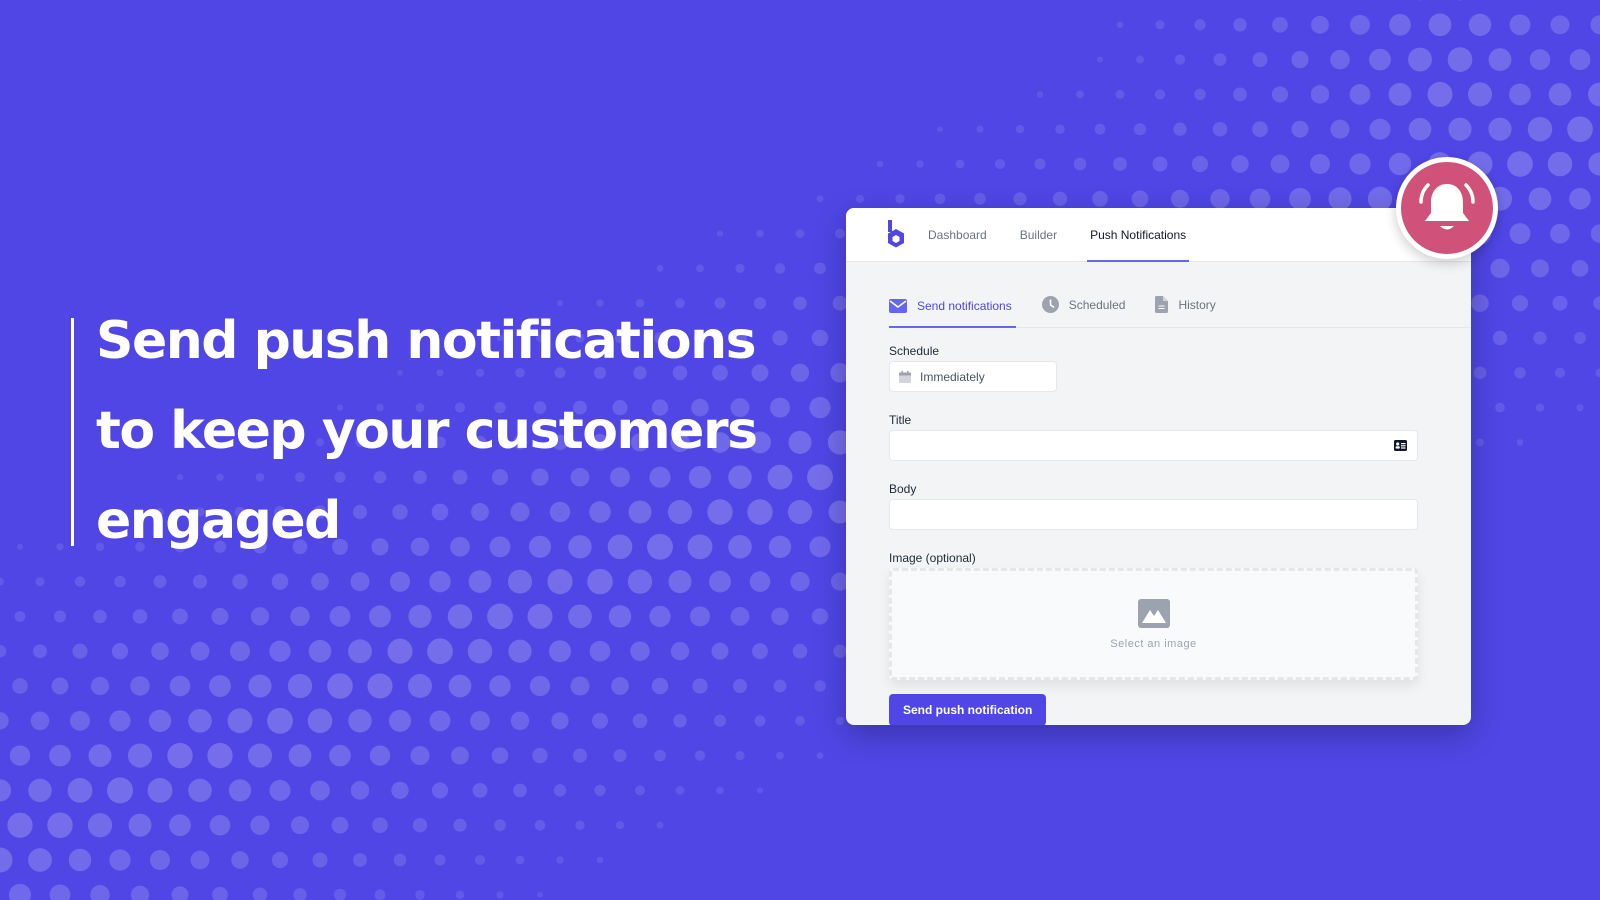  Describe the element at coordinates (1142, 445) in the screenshot. I see `title-input` at that location.